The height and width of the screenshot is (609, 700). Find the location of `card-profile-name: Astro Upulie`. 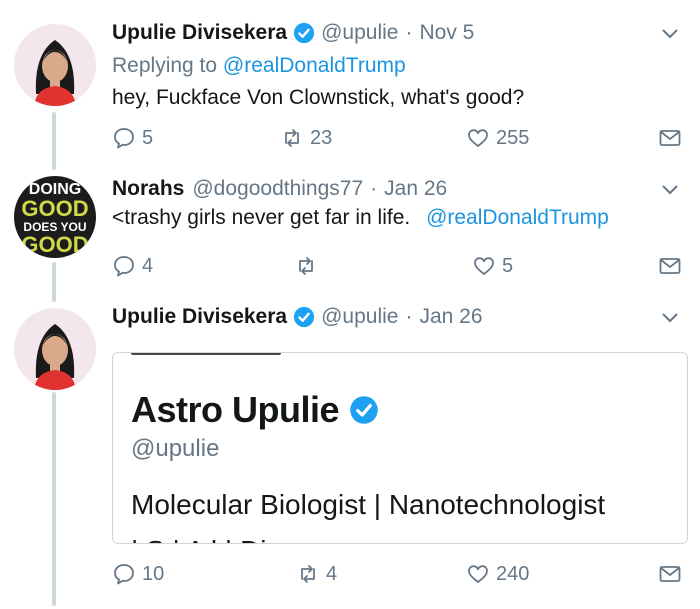

card-profile-name: Astro Upulie is located at coordinates (255, 410).